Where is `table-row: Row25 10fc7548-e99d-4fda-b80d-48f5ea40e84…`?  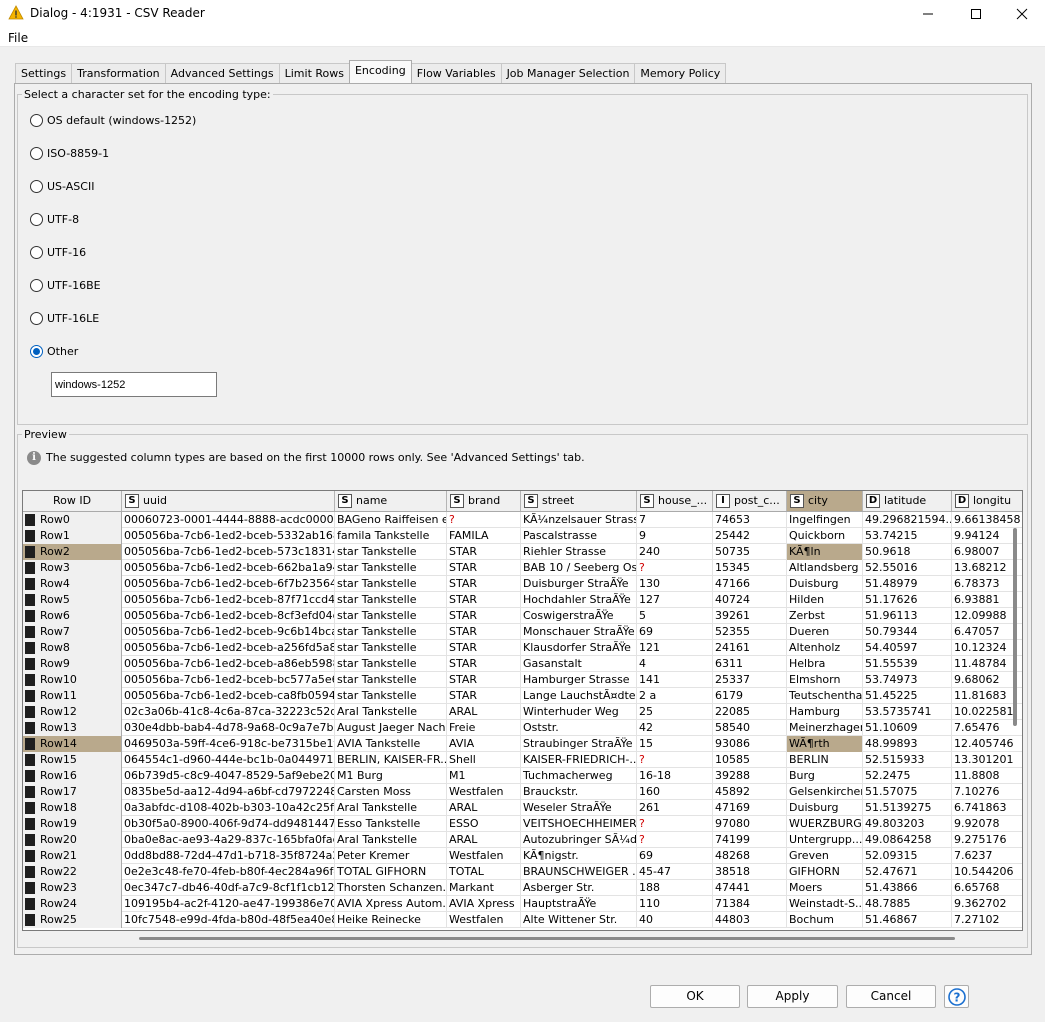
table-row: Row25 10fc7548-e99d-4fda-b80d-48f5ea40e84… is located at coordinates (522, 920).